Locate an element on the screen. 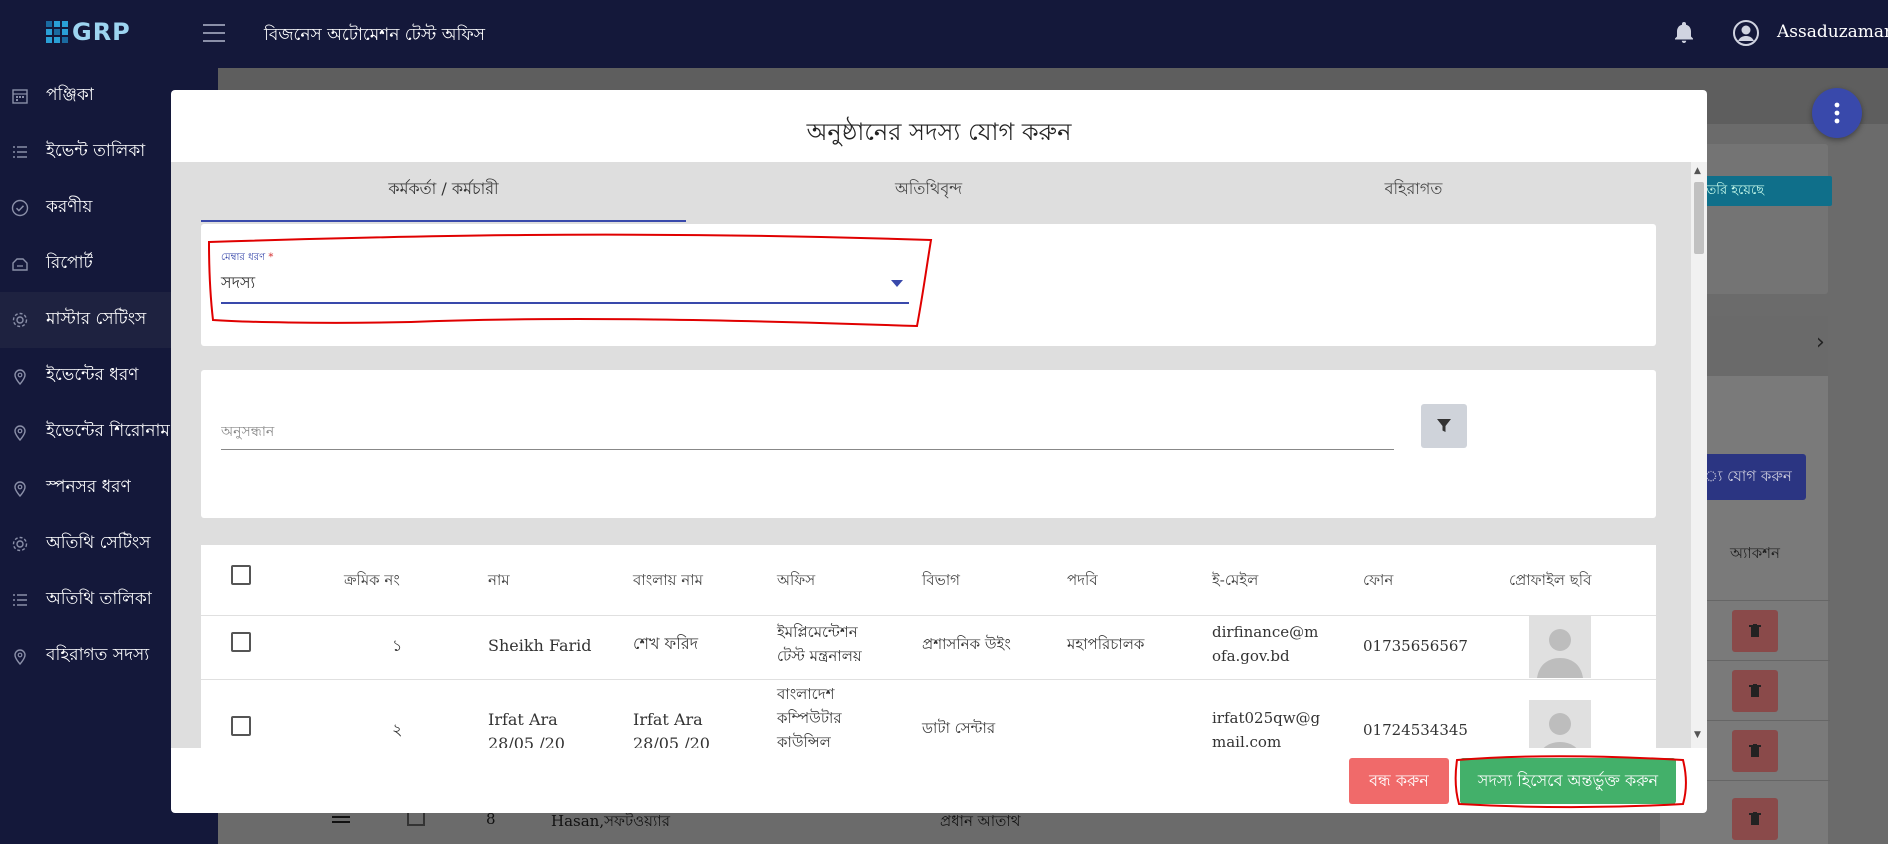 The height and width of the screenshot is (844, 1888). cell-email: irfat025qw@gmail.com is located at coordinates (1266, 728).